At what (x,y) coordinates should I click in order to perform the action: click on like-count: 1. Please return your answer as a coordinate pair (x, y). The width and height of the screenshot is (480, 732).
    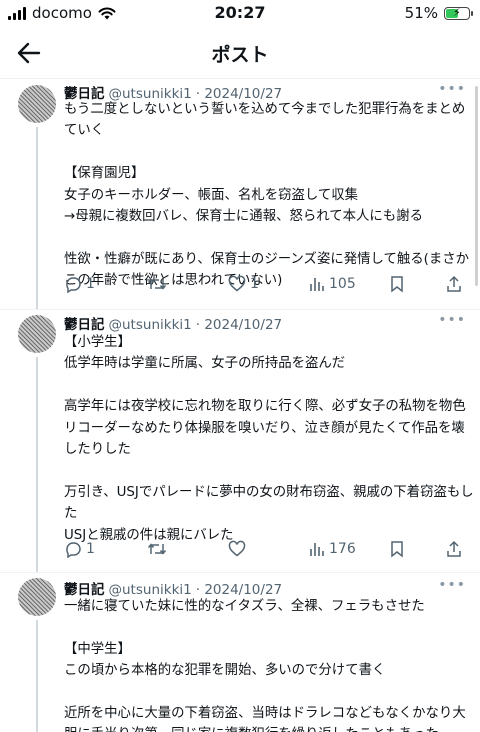
    Looking at the image, I should click on (254, 284).